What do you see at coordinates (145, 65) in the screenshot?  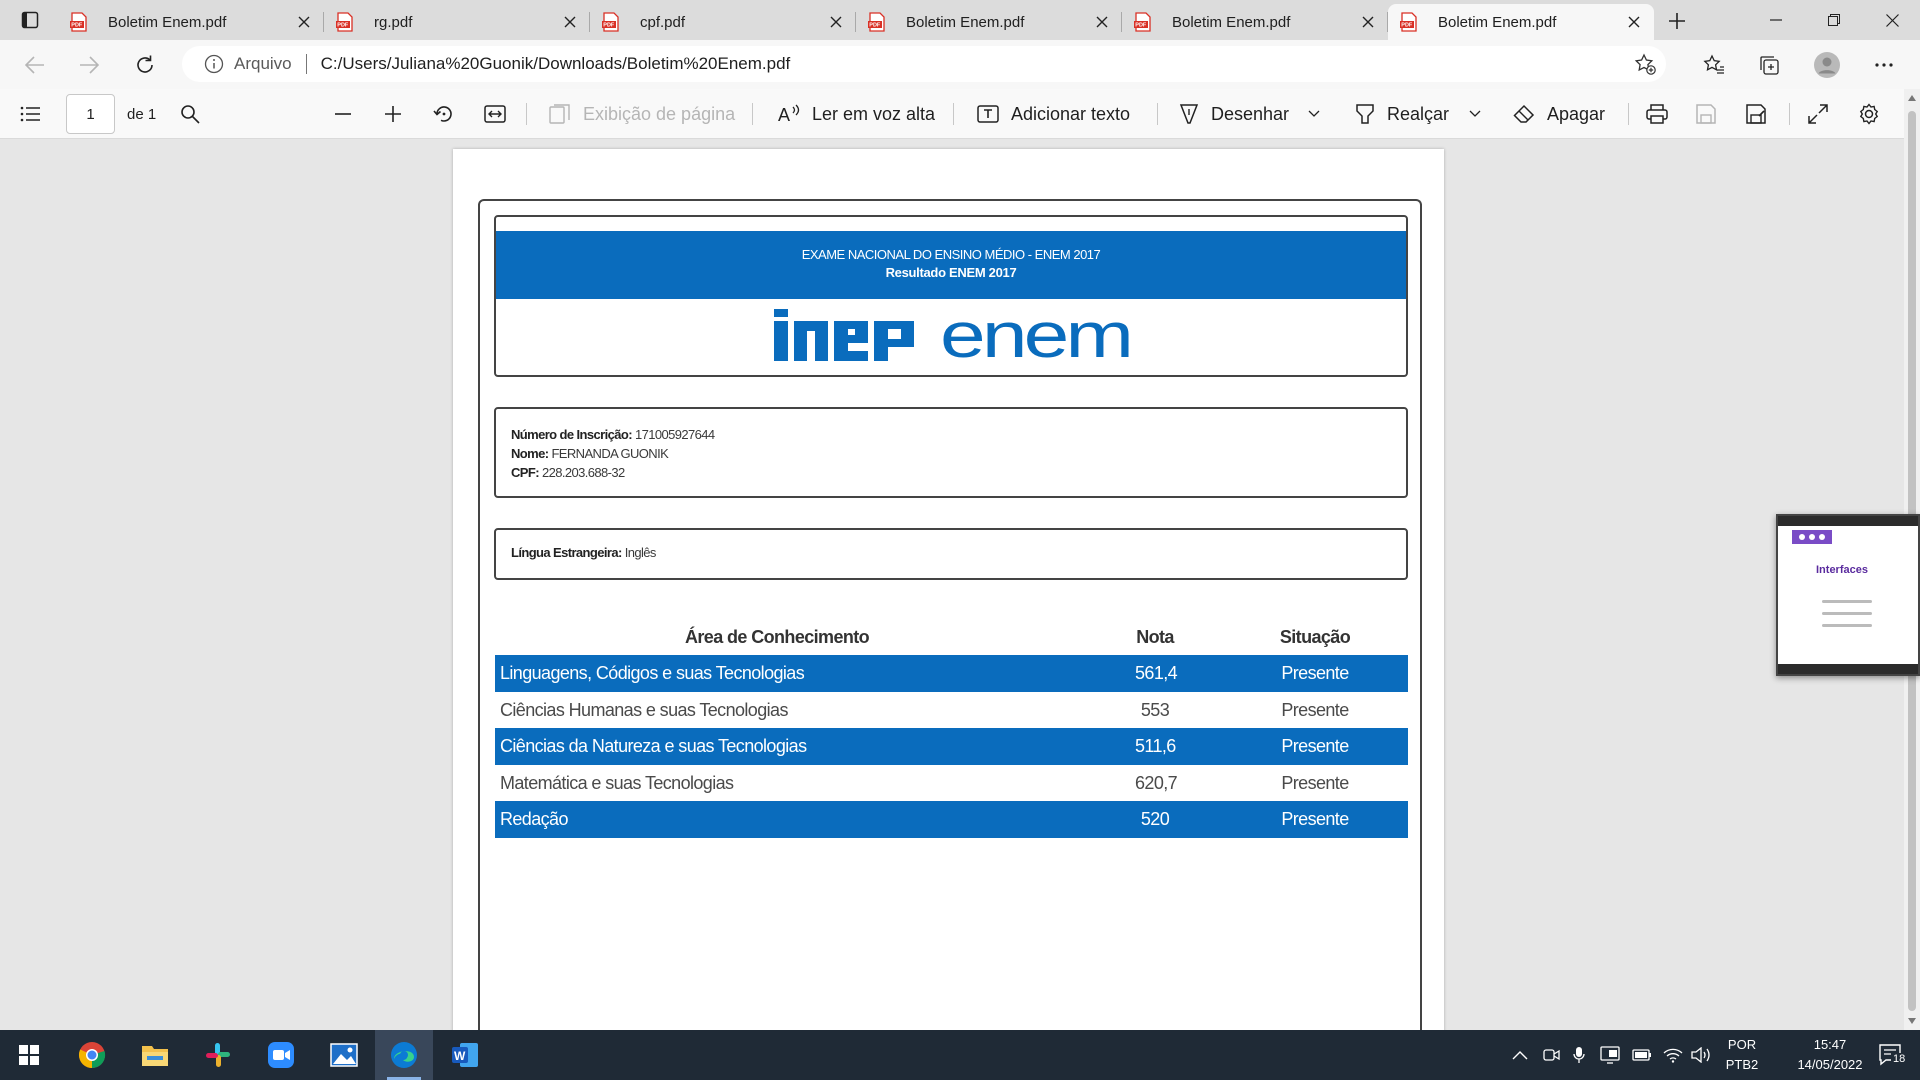 I see `refresh-button` at bounding box center [145, 65].